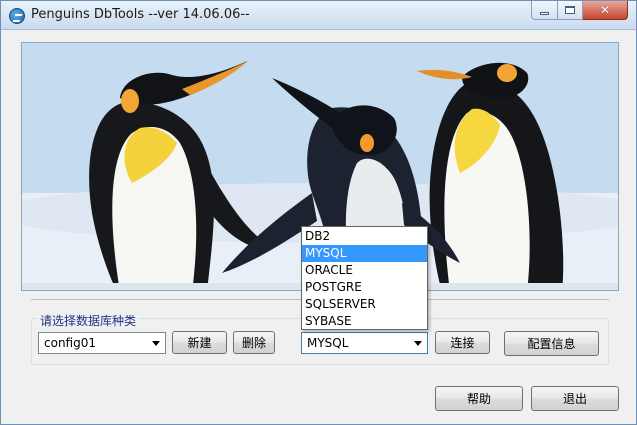 This screenshot has height=425, width=637. Describe the element at coordinates (551, 343) in the screenshot. I see `config-info-button: 配置信息` at that location.